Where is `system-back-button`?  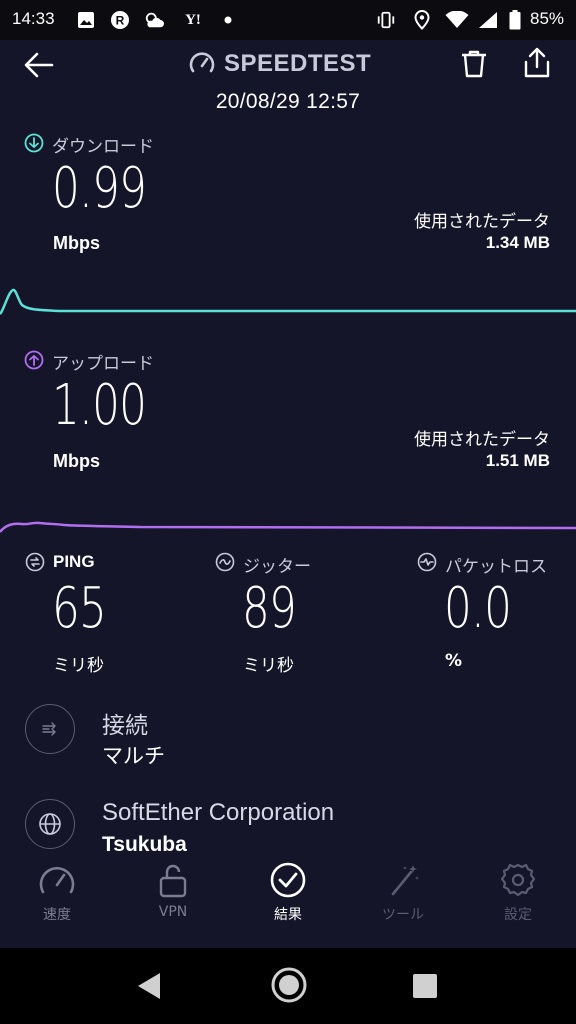 system-back-button is located at coordinates (149, 986).